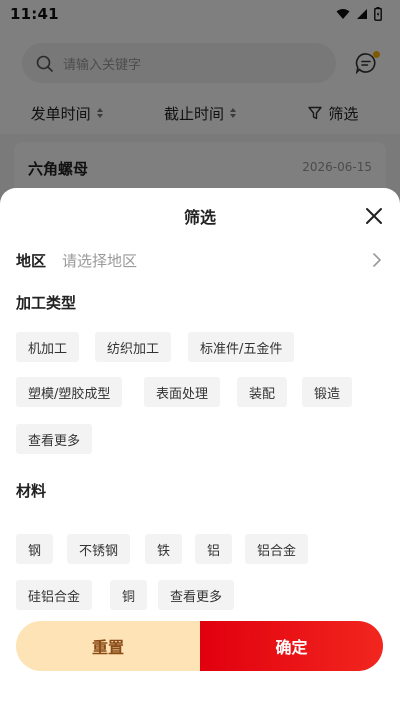 This screenshot has height=711, width=400. I want to click on tag-standard-parts: 标准件/五金件, so click(241, 347).